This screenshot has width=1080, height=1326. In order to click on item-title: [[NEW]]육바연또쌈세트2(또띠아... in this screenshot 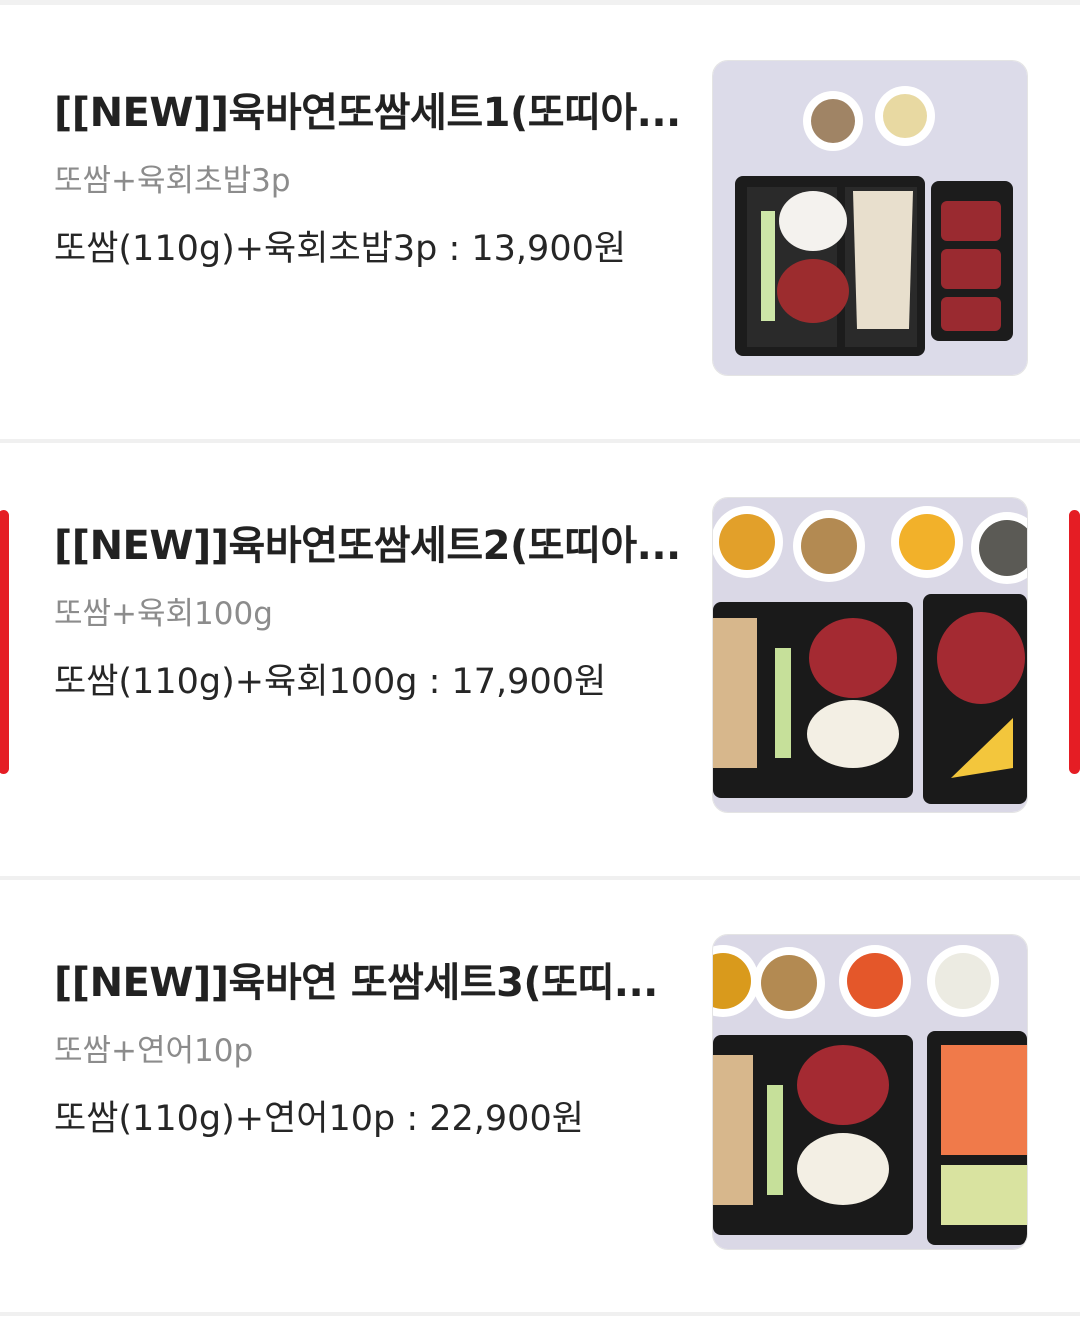, I will do `click(367, 546)`.